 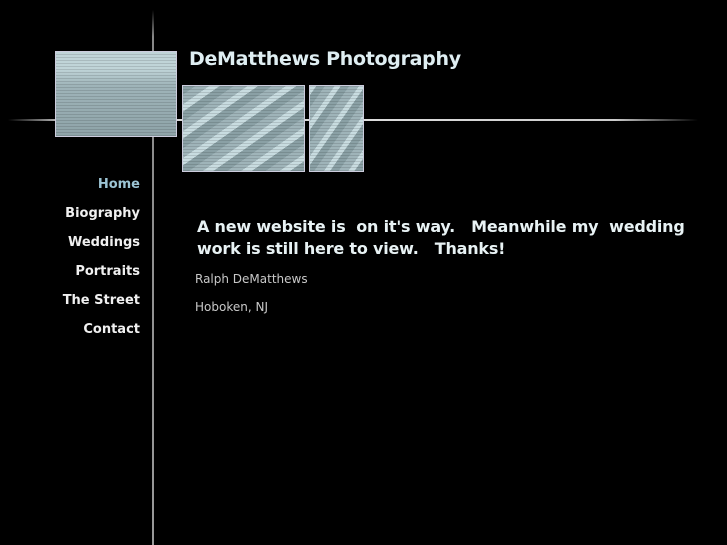 What do you see at coordinates (101, 277) in the screenshot?
I see `nav-item-portraits: Portraits` at bounding box center [101, 277].